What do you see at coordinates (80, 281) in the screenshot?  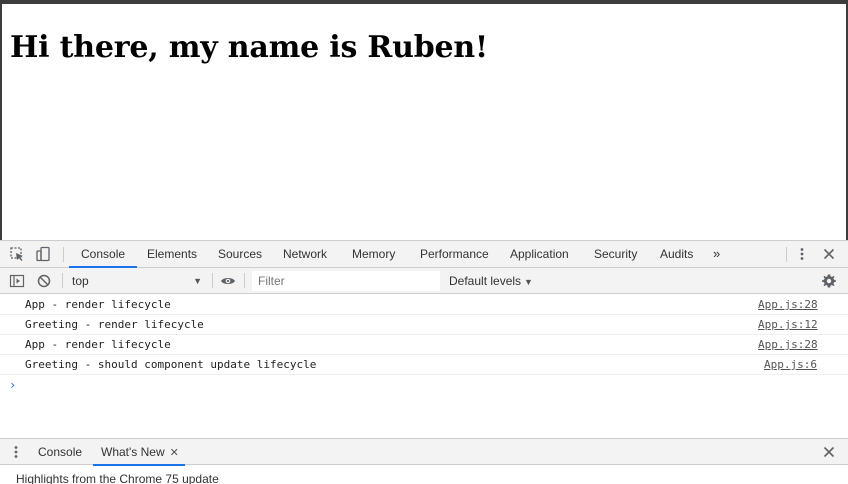 I see `context-selector-value: top` at bounding box center [80, 281].